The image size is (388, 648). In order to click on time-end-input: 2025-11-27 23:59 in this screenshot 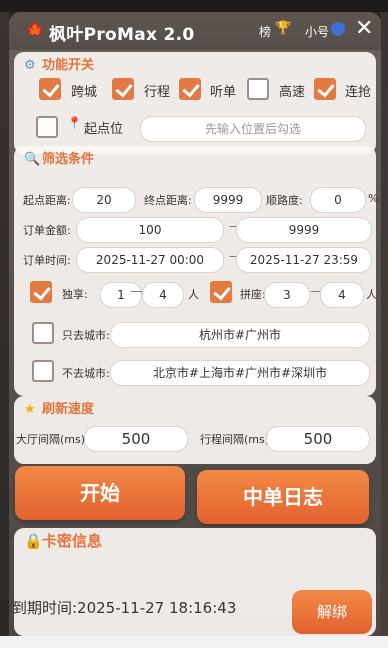, I will do `click(304, 260)`.